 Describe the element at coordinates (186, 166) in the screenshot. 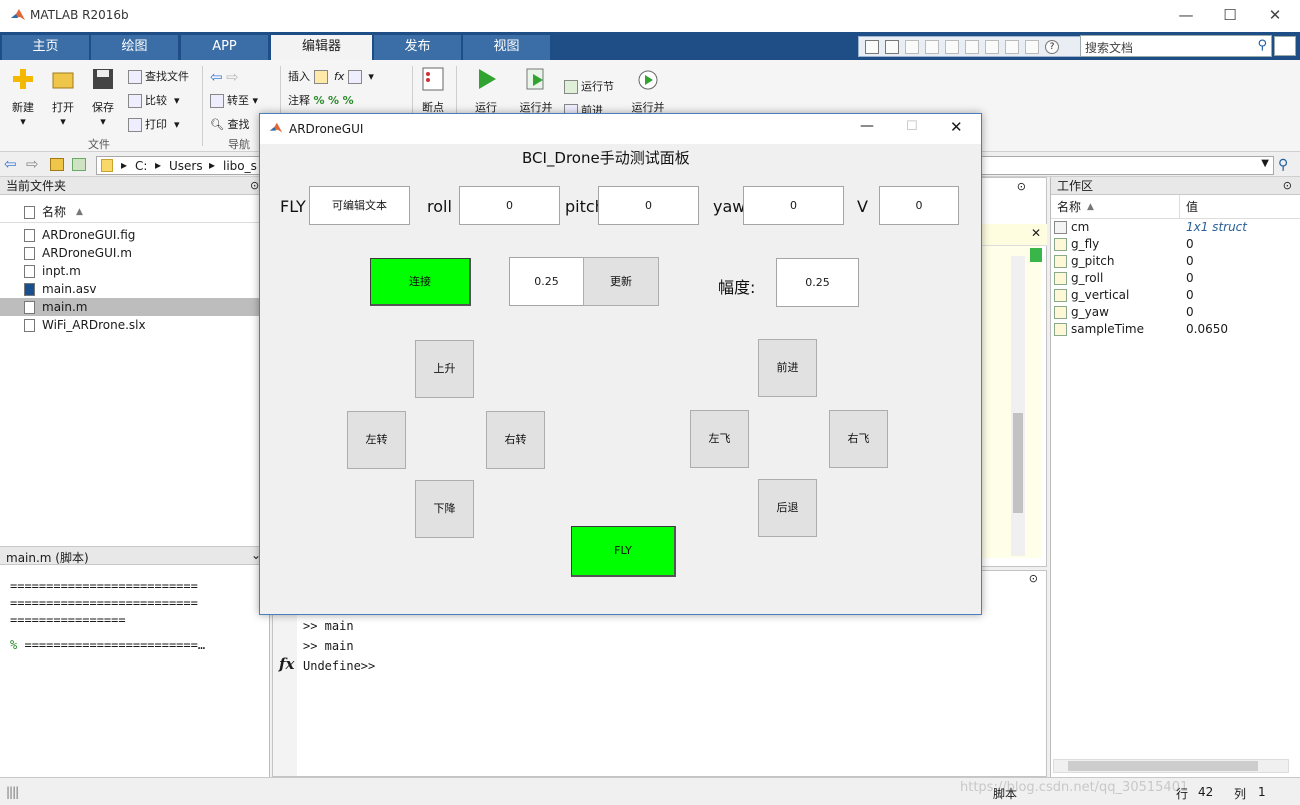

I see `path-segment: Users` at that location.